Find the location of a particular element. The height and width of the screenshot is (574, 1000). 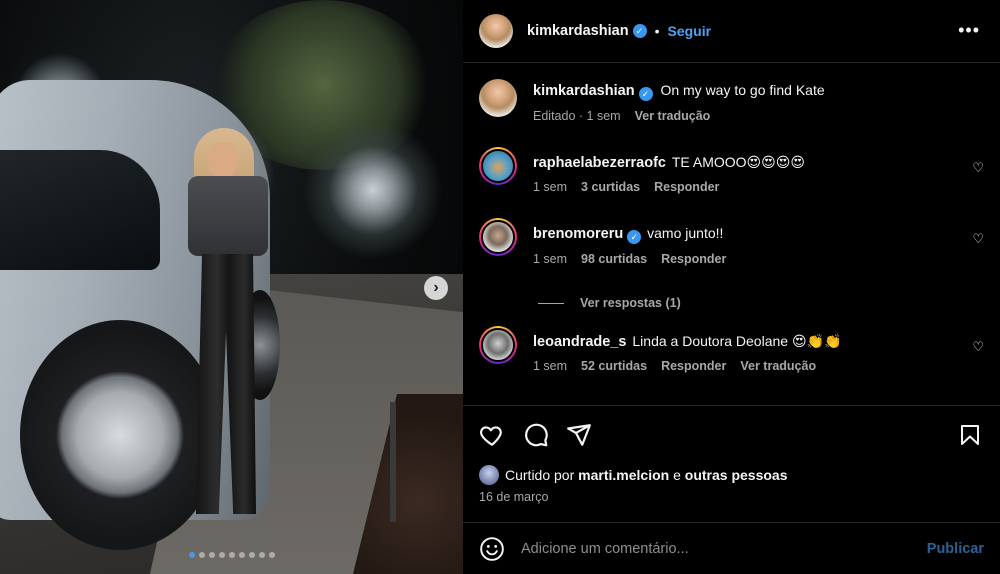

post-date: 16 de março is located at coordinates (513, 497).